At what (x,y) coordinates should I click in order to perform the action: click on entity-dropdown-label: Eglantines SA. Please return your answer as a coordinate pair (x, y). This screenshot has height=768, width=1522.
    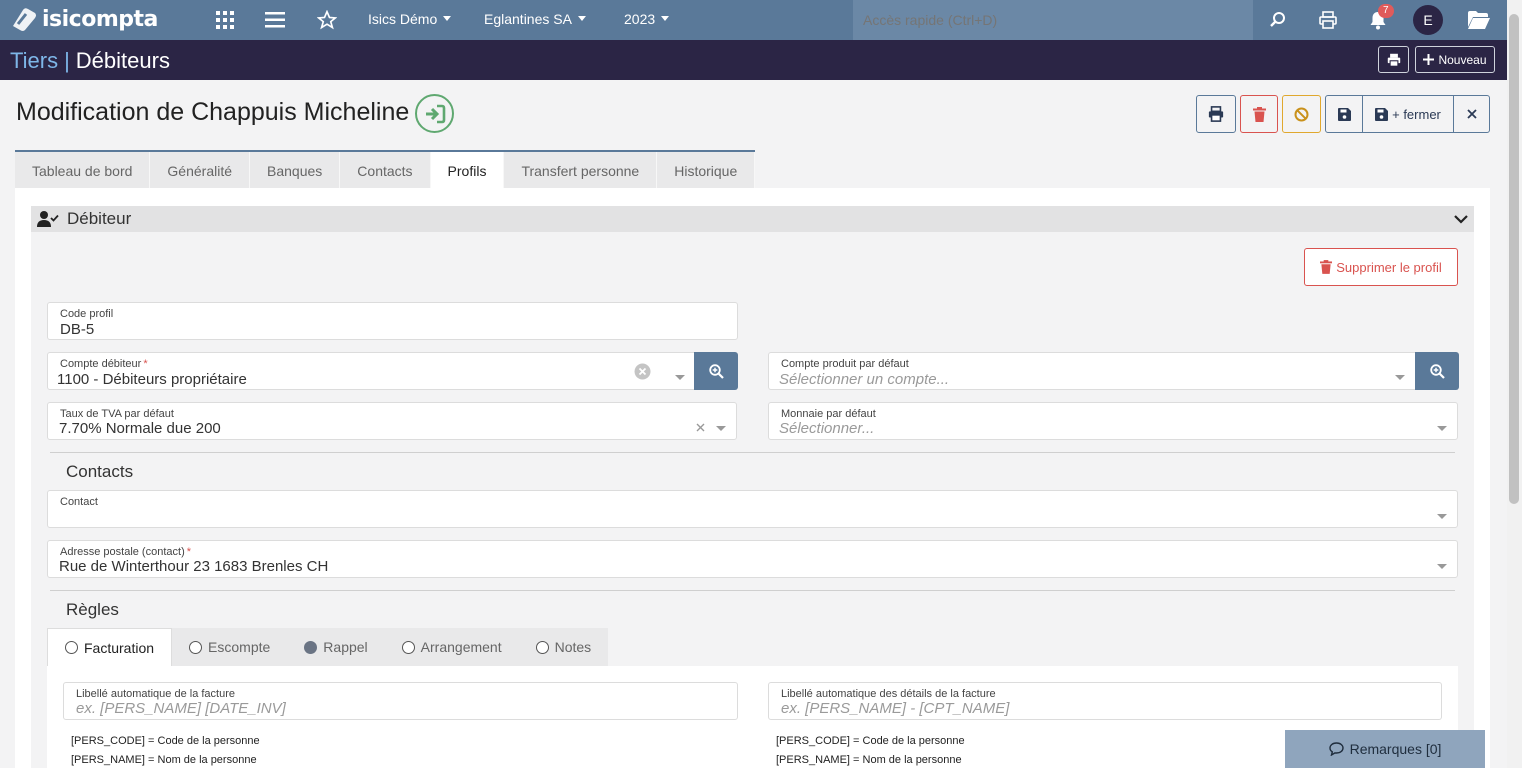
    Looking at the image, I should click on (528, 19).